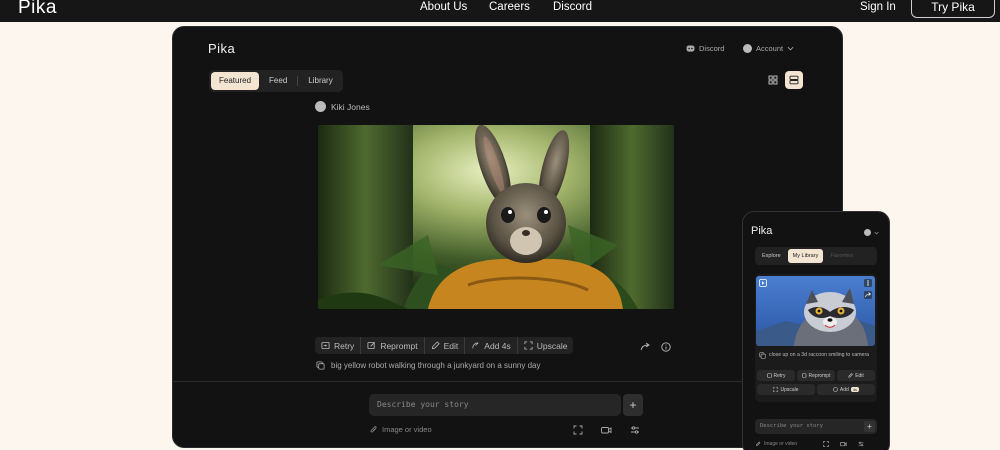 The height and width of the screenshot is (450, 1000). I want to click on account-label: Account, so click(770, 48).